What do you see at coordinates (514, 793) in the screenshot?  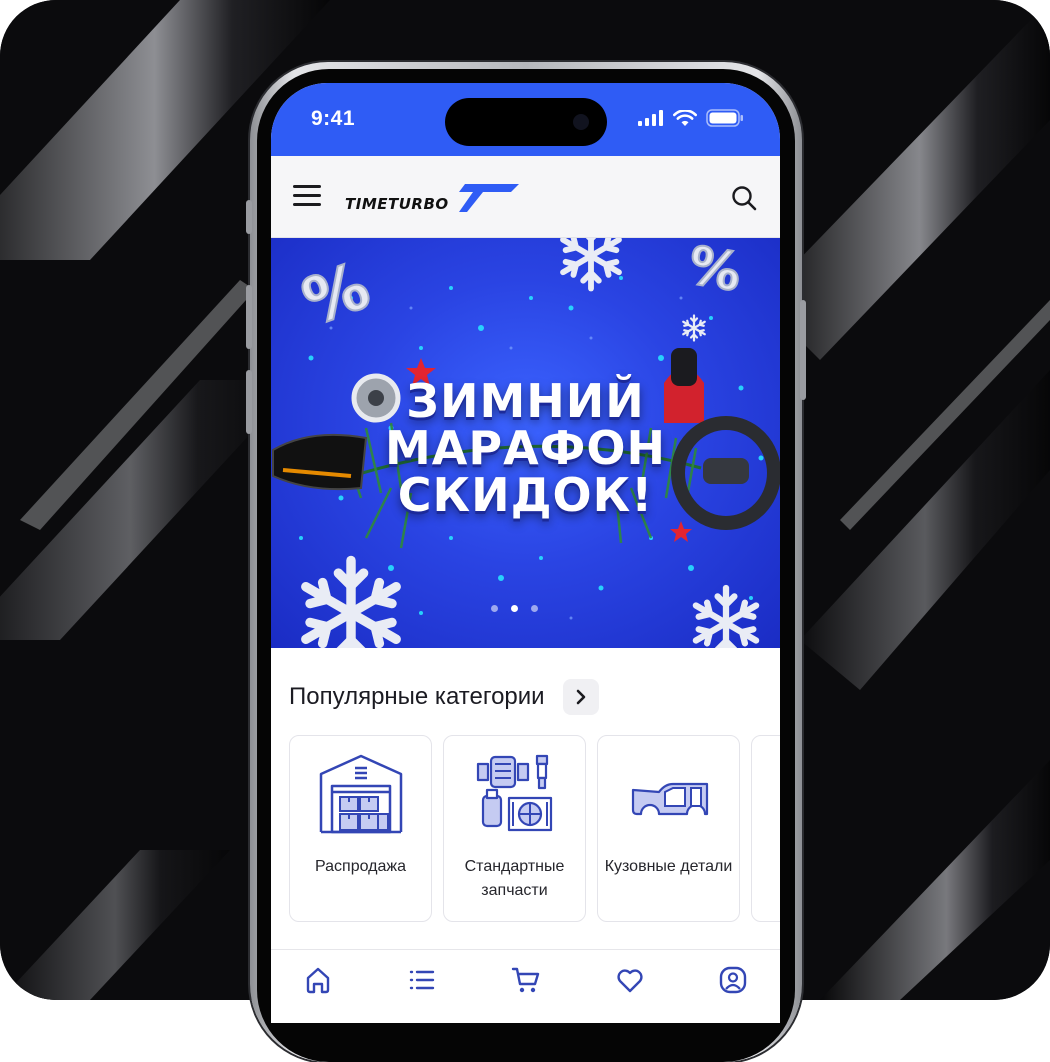 I see `engine-parts-icon` at bounding box center [514, 793].